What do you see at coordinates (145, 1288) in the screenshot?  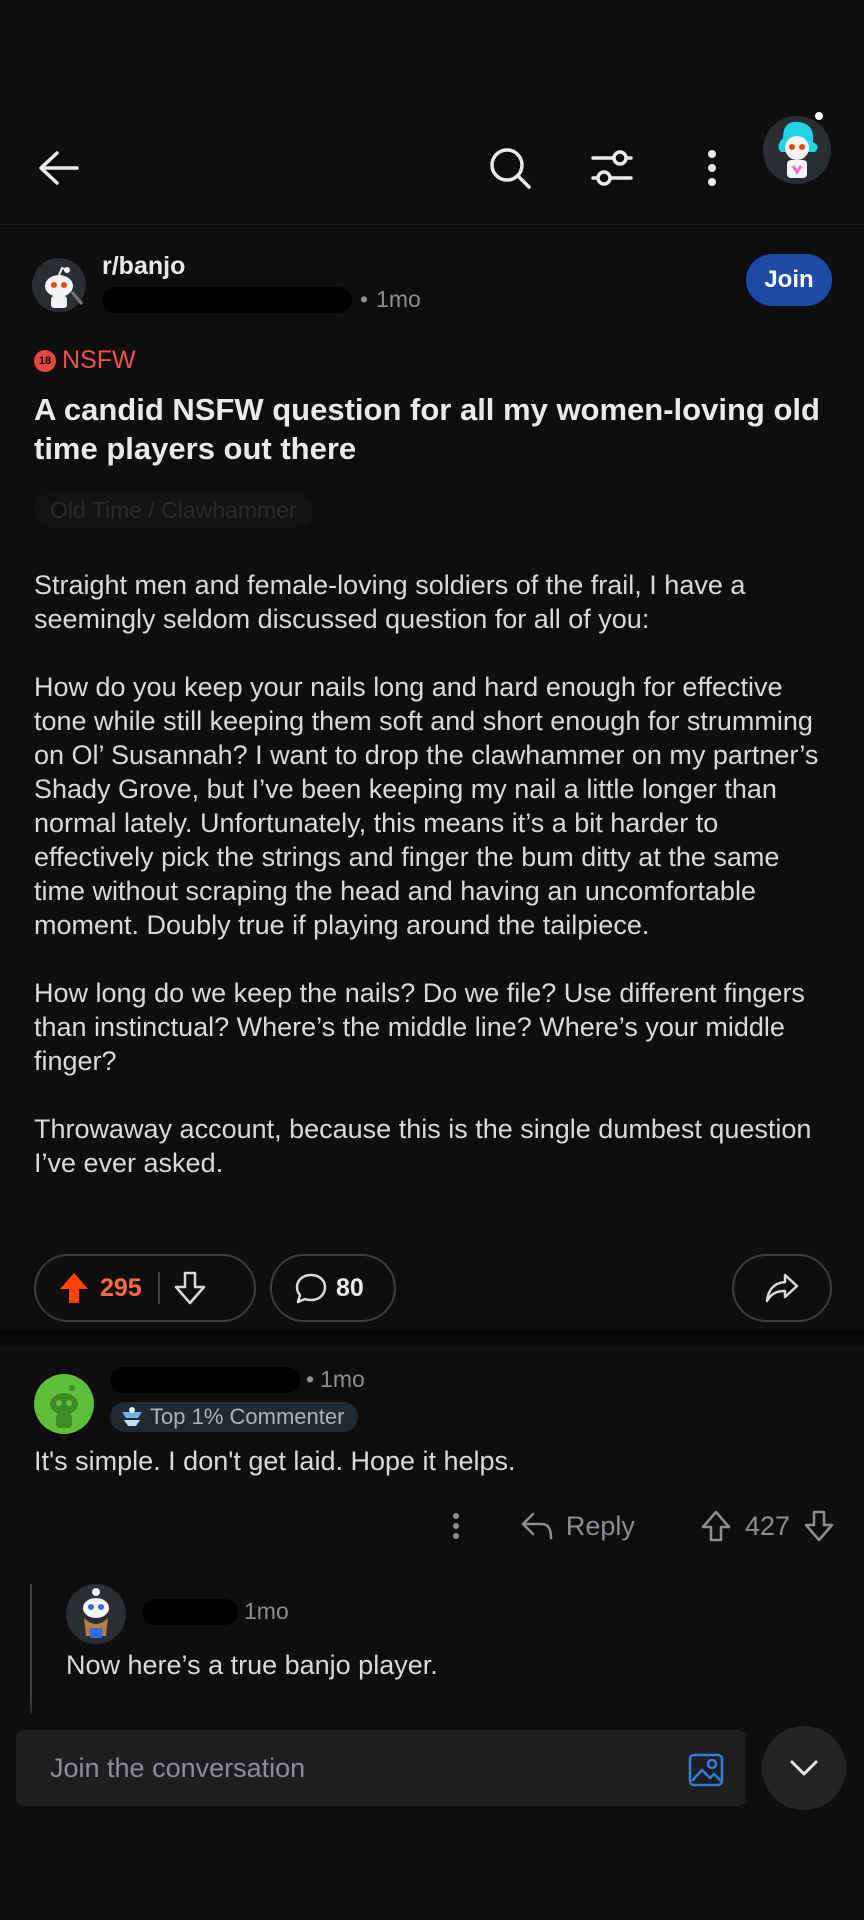 I see `vote-control: 295` at bounding box center [145, 1288].